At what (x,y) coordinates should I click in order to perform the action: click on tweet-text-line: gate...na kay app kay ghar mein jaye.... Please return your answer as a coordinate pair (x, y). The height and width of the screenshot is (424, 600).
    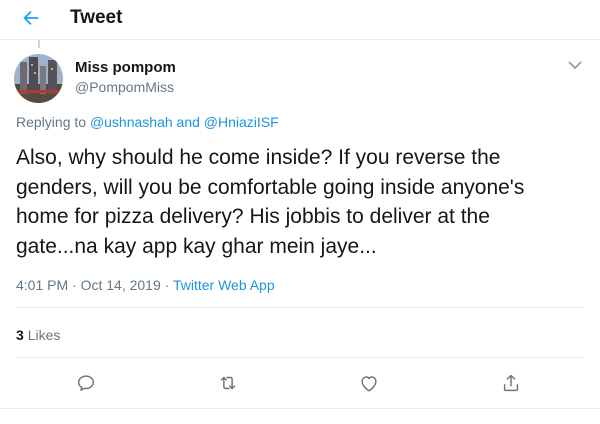
    Looking at the image, I should click on (196, 246).